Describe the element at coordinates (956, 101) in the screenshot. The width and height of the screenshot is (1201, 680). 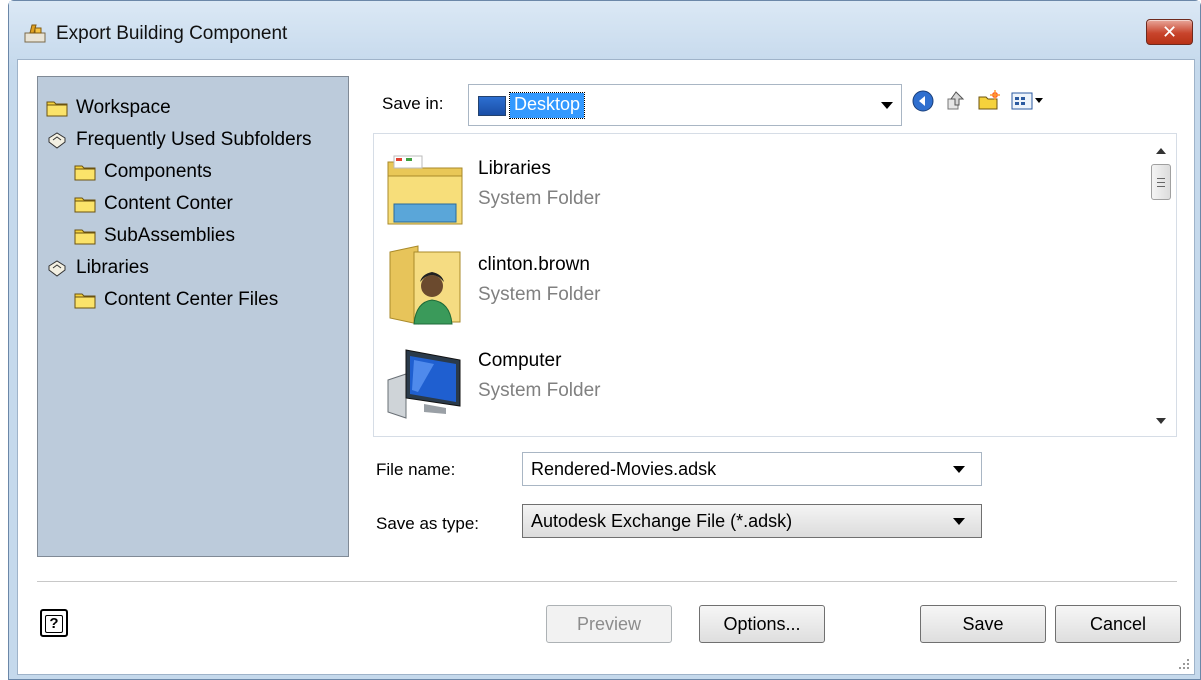
I see `up-one-level-icon` at that location.